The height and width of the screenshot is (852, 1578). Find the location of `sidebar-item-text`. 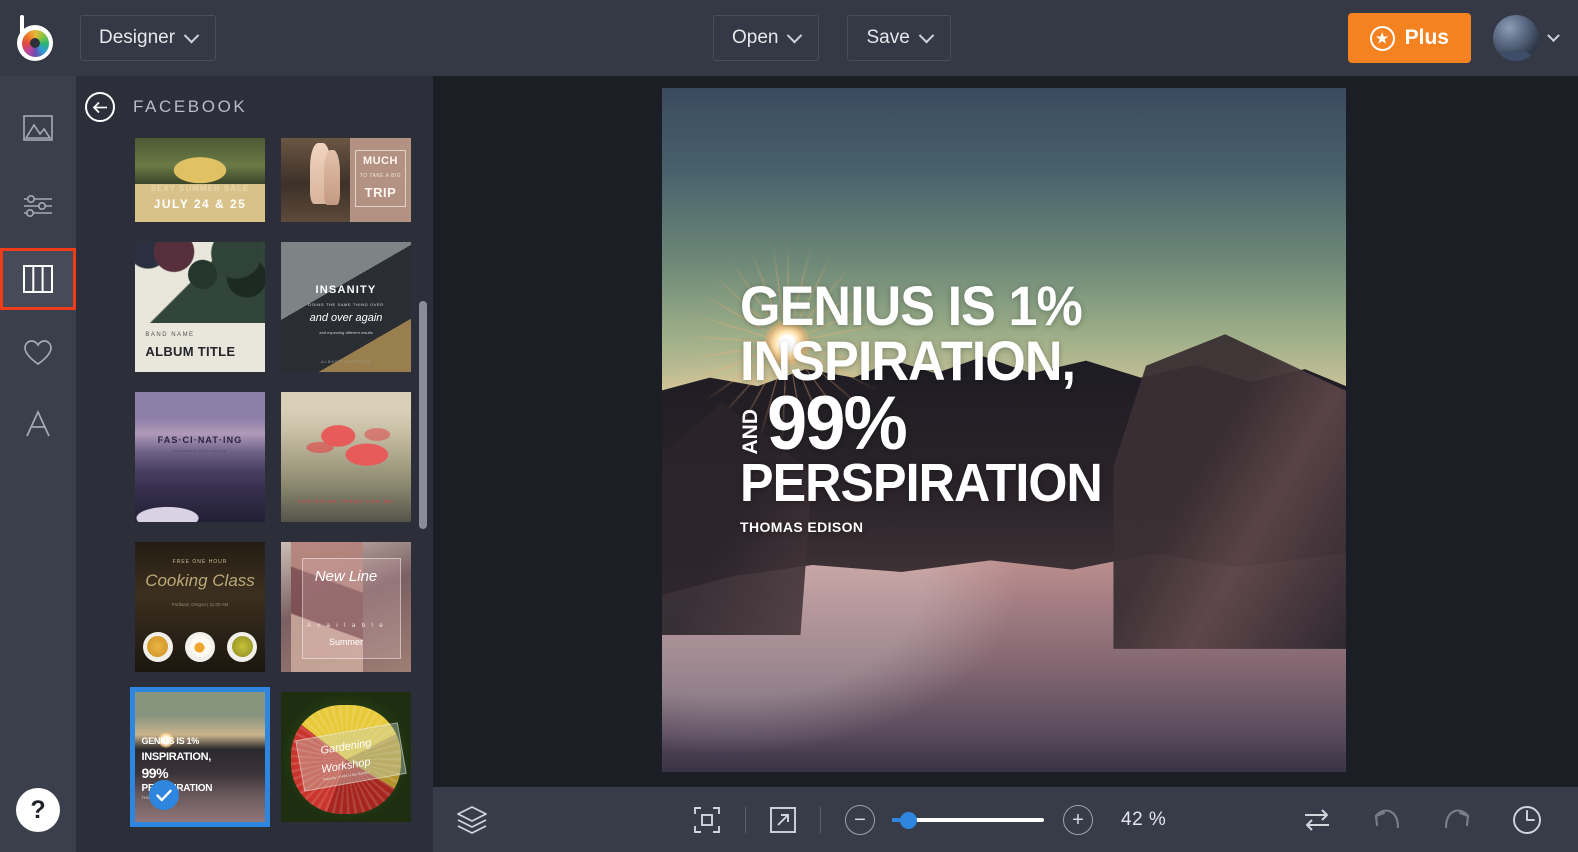

sidebar-item-text is located at coordinates (38, 424).